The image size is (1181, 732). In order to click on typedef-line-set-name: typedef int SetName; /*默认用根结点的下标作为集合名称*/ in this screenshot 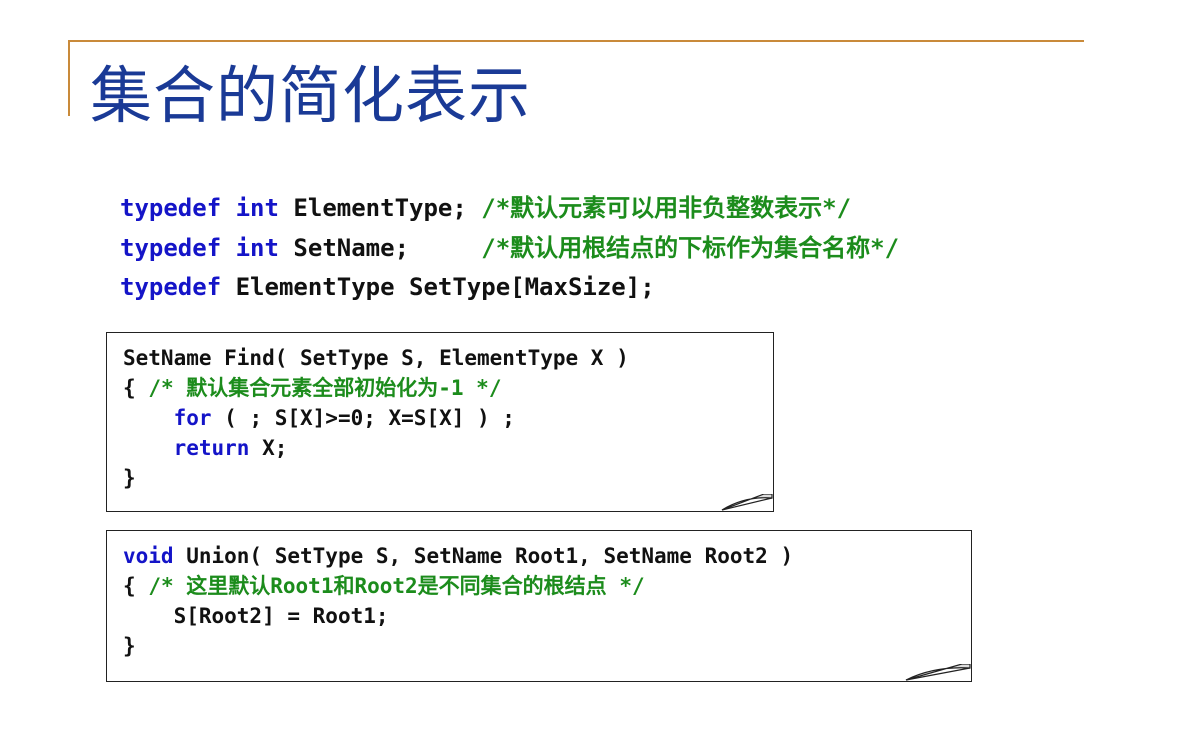, I will do `click(509, 245)`.